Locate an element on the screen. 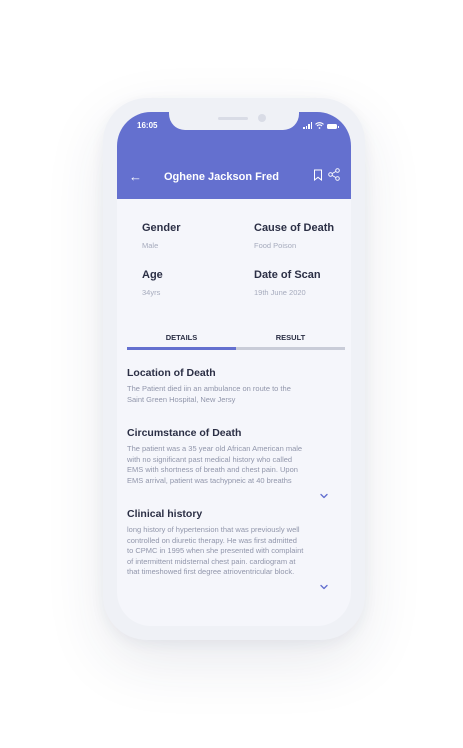  age-value: 34yrs is located at coordinates (151, 292).